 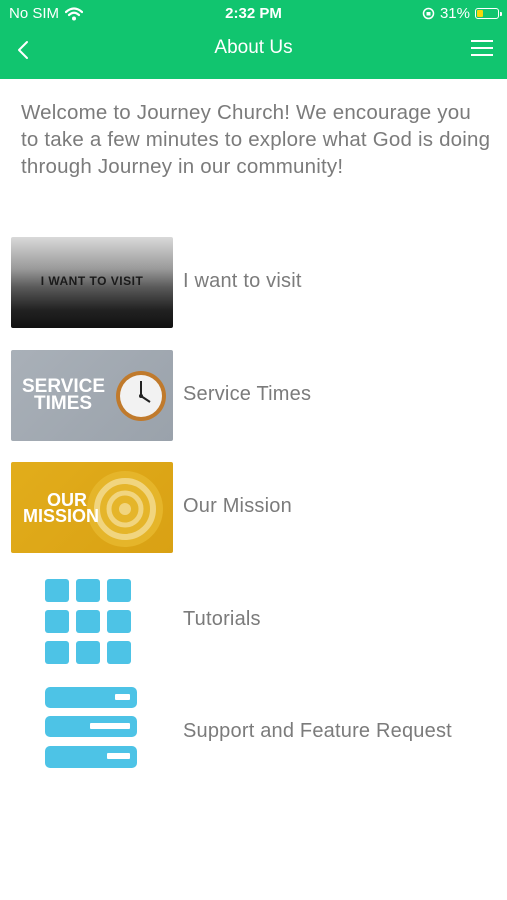 I want to click on list-item-visit: I WANT TO VISIT I want to visit, so click(x=253, y=283).